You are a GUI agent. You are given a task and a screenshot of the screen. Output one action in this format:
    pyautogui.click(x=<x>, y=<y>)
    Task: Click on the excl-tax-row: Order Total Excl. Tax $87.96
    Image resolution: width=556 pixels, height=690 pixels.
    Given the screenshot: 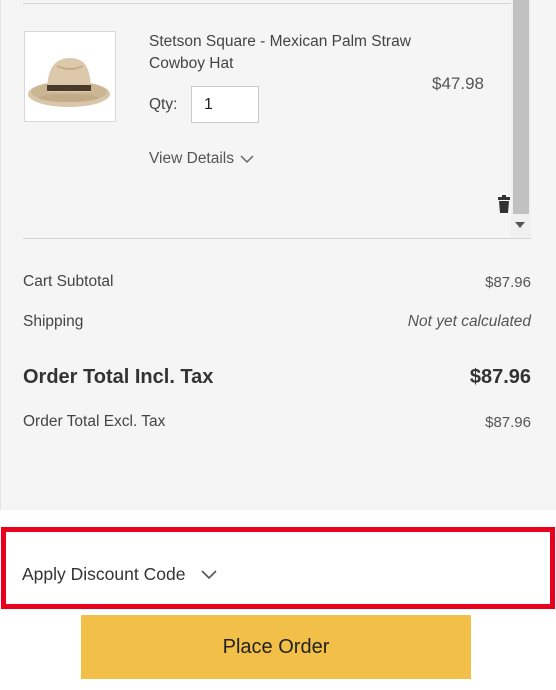 What is the action you would take?
    pyautogui.click(x=277, y=422)
    